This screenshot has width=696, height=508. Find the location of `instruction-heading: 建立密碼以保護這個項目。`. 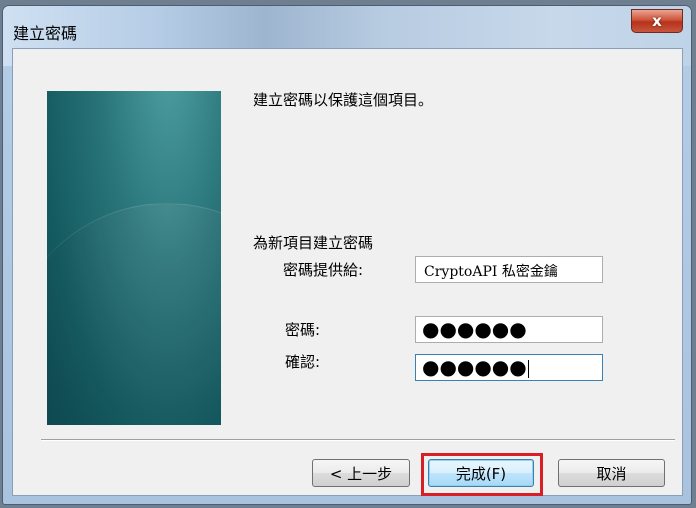

instruction-heading: 建立密碼以保護這個項目。 is located at coordinates (343, 100).